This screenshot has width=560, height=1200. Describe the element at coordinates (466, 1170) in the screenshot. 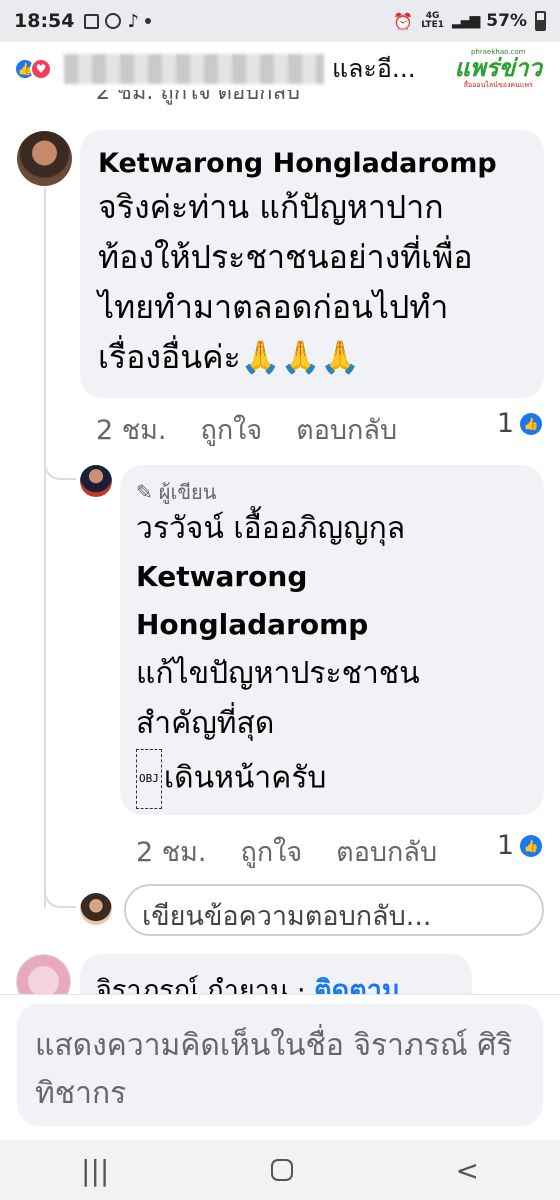

I see `back-button: <` at that location.